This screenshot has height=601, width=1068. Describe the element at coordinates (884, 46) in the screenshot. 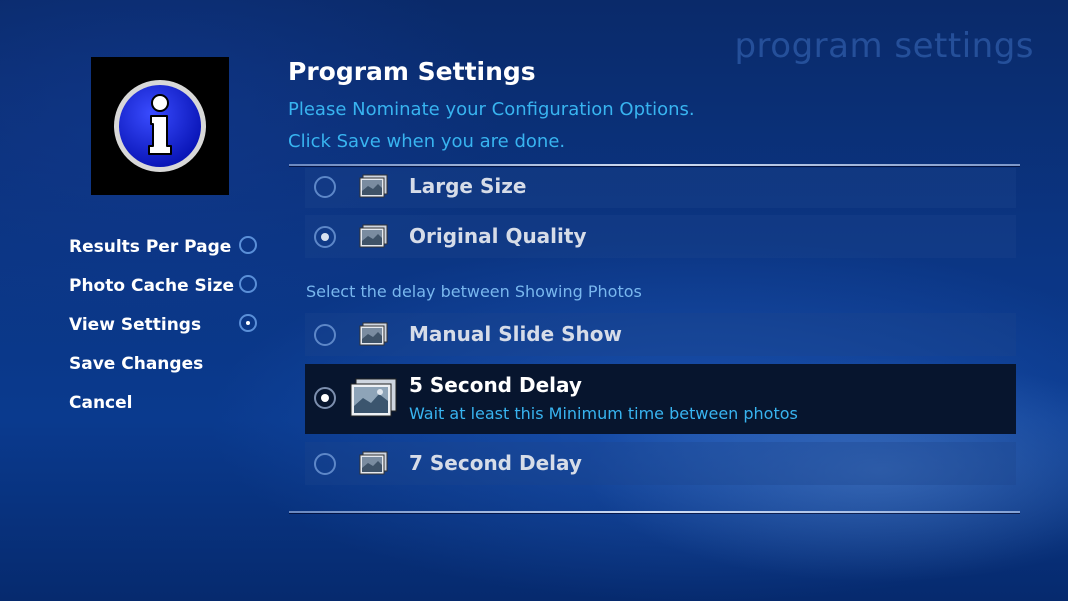

I see `page-watermark: program settings` at that location.